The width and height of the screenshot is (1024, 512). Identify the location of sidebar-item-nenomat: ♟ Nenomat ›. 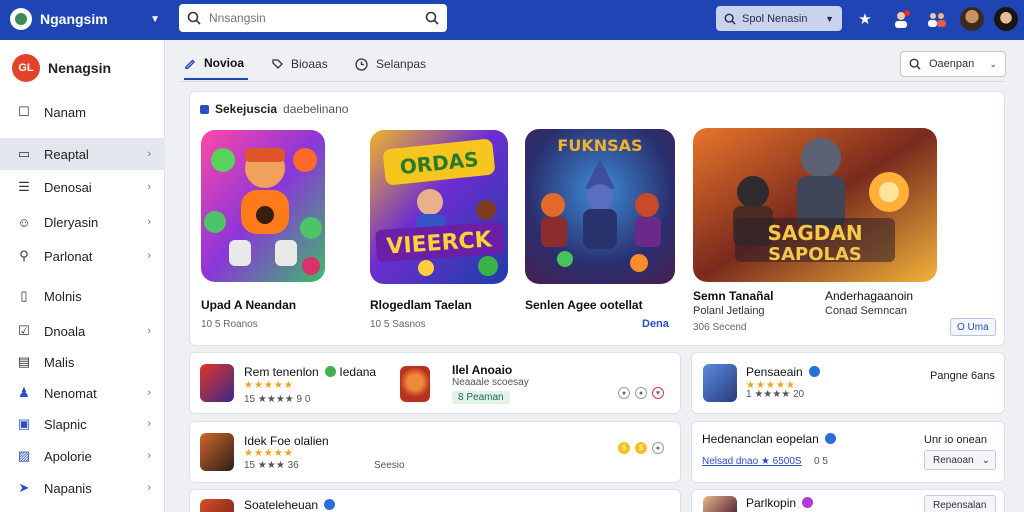
(82, 393).